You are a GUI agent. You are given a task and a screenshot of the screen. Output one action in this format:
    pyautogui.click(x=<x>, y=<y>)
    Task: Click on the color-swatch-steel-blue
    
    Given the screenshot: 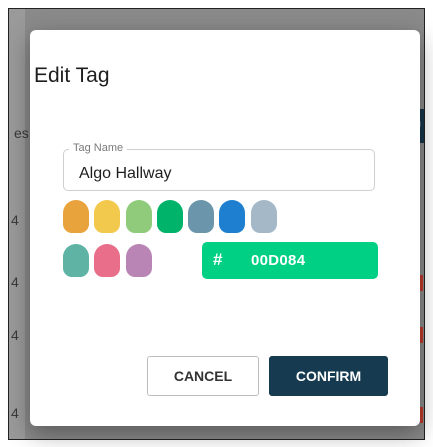 What is the action you would take?
    pyautogui.click(x=201, y=216)
    